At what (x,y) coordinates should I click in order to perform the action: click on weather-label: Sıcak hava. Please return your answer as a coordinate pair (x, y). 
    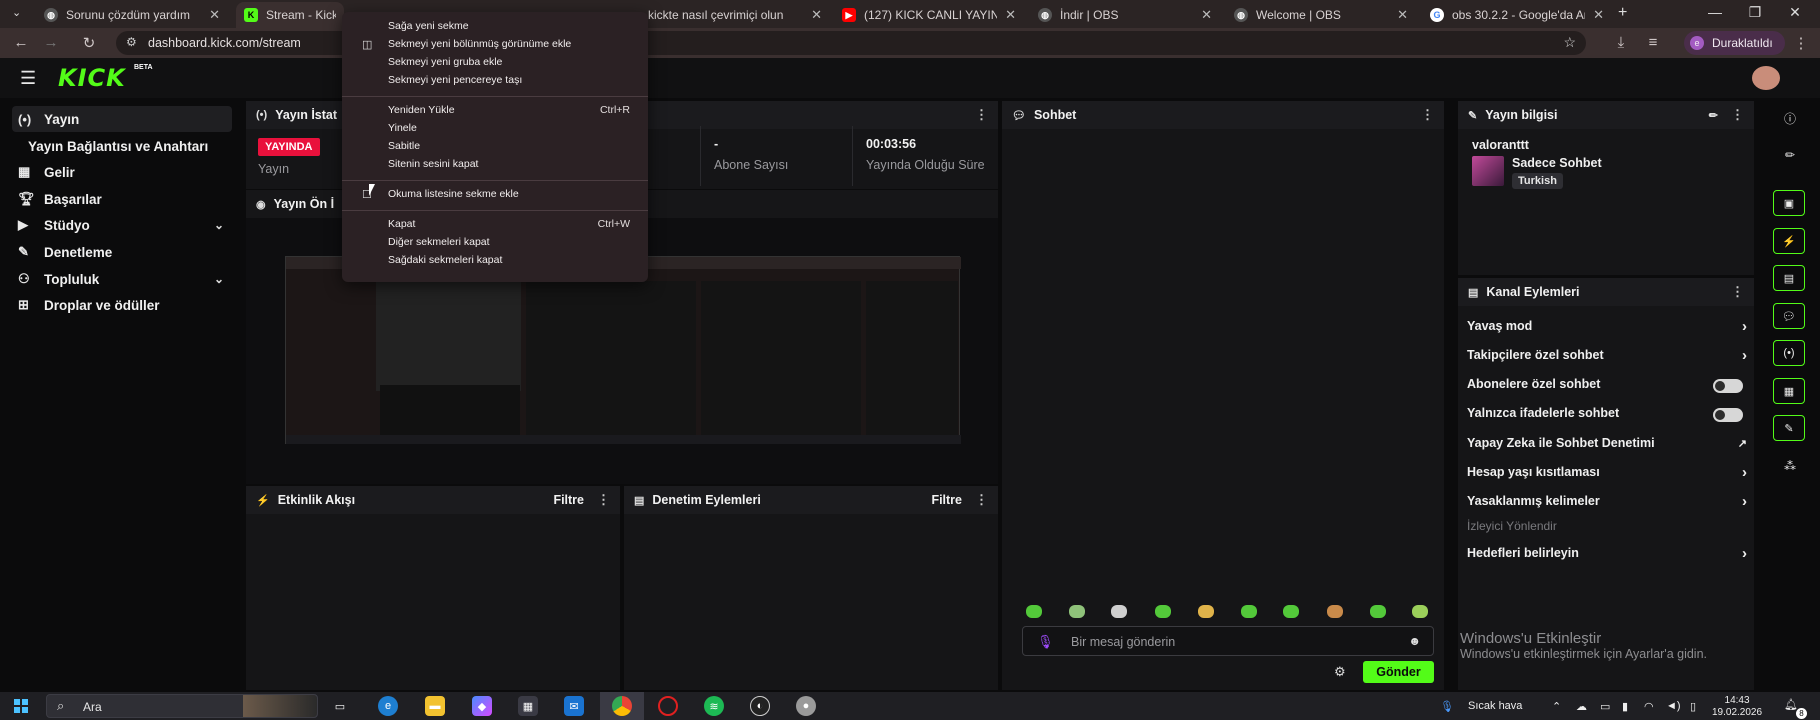
    Looking at the image, I should click on (1495, 706).